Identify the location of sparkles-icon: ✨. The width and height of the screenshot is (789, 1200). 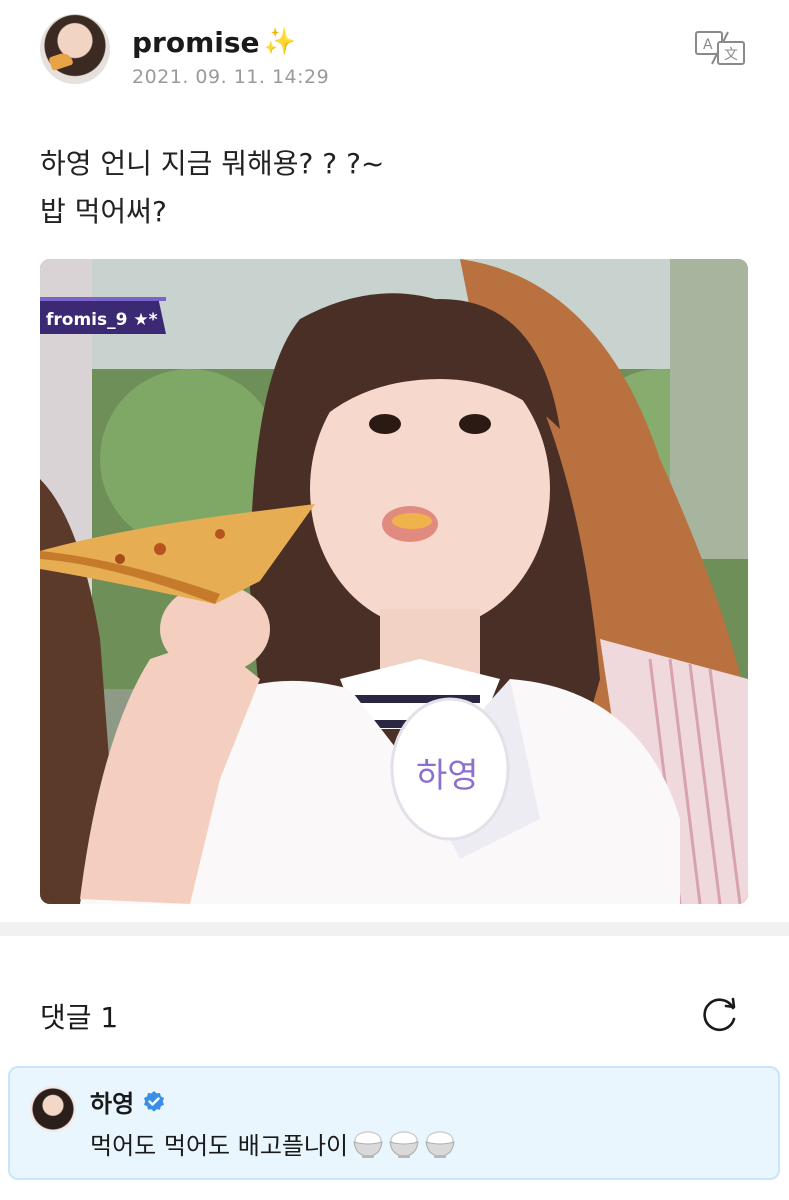
(279, 42).